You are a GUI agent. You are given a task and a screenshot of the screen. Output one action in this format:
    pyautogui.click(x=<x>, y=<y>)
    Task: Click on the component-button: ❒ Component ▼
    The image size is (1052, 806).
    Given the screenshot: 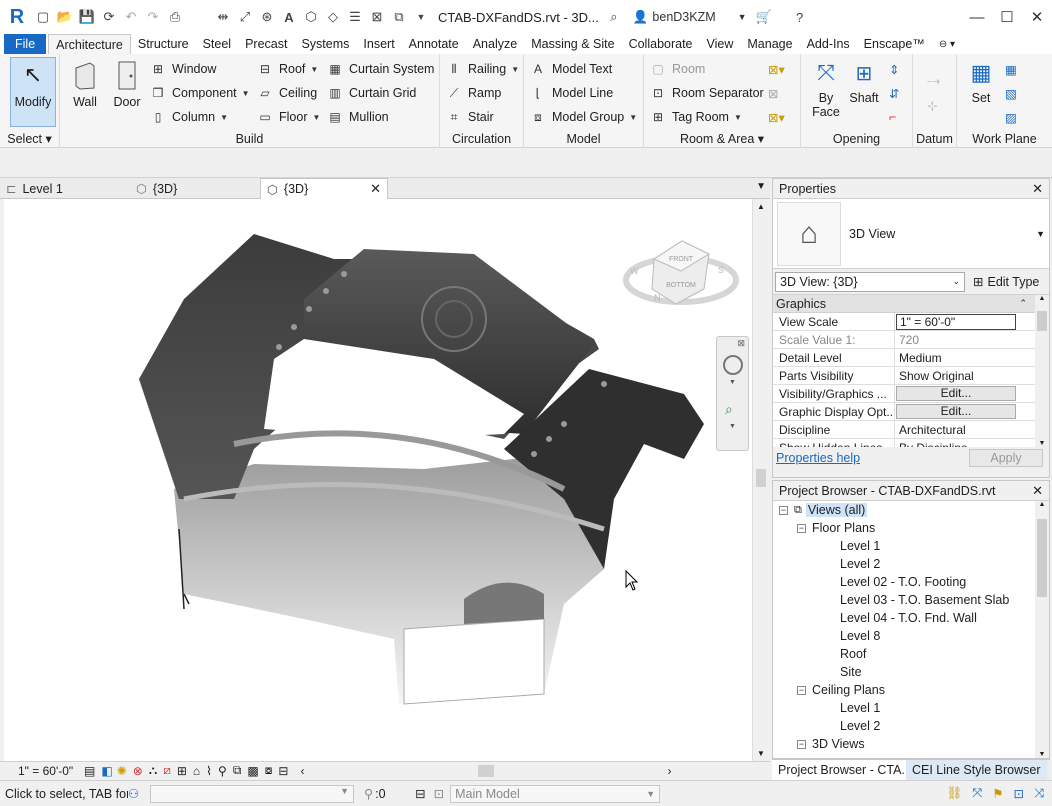 What is the action you would take?
    pyautogui.click(x=200, y=93)
    